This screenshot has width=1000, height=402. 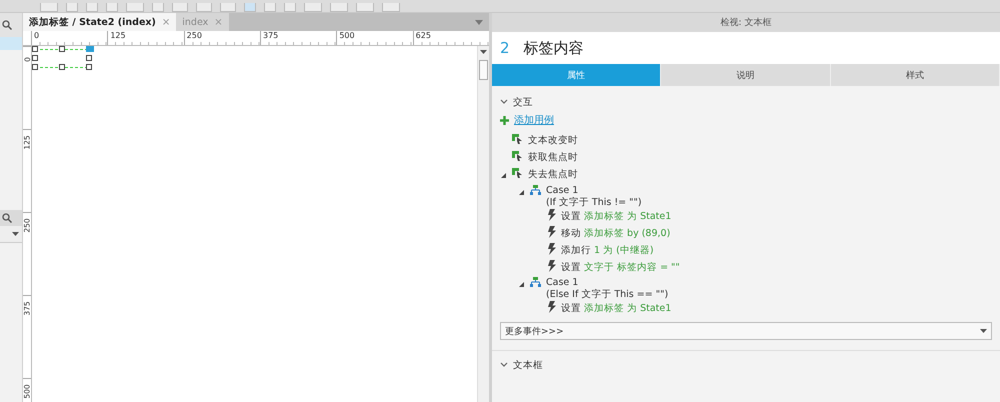 I want to click on inspector-tab: 说明, so click(x=746, y=75).